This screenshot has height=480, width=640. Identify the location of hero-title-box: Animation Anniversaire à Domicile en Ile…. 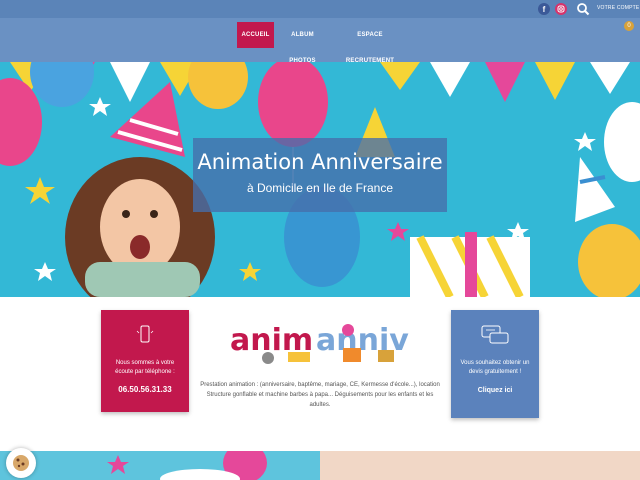
(320, 175).